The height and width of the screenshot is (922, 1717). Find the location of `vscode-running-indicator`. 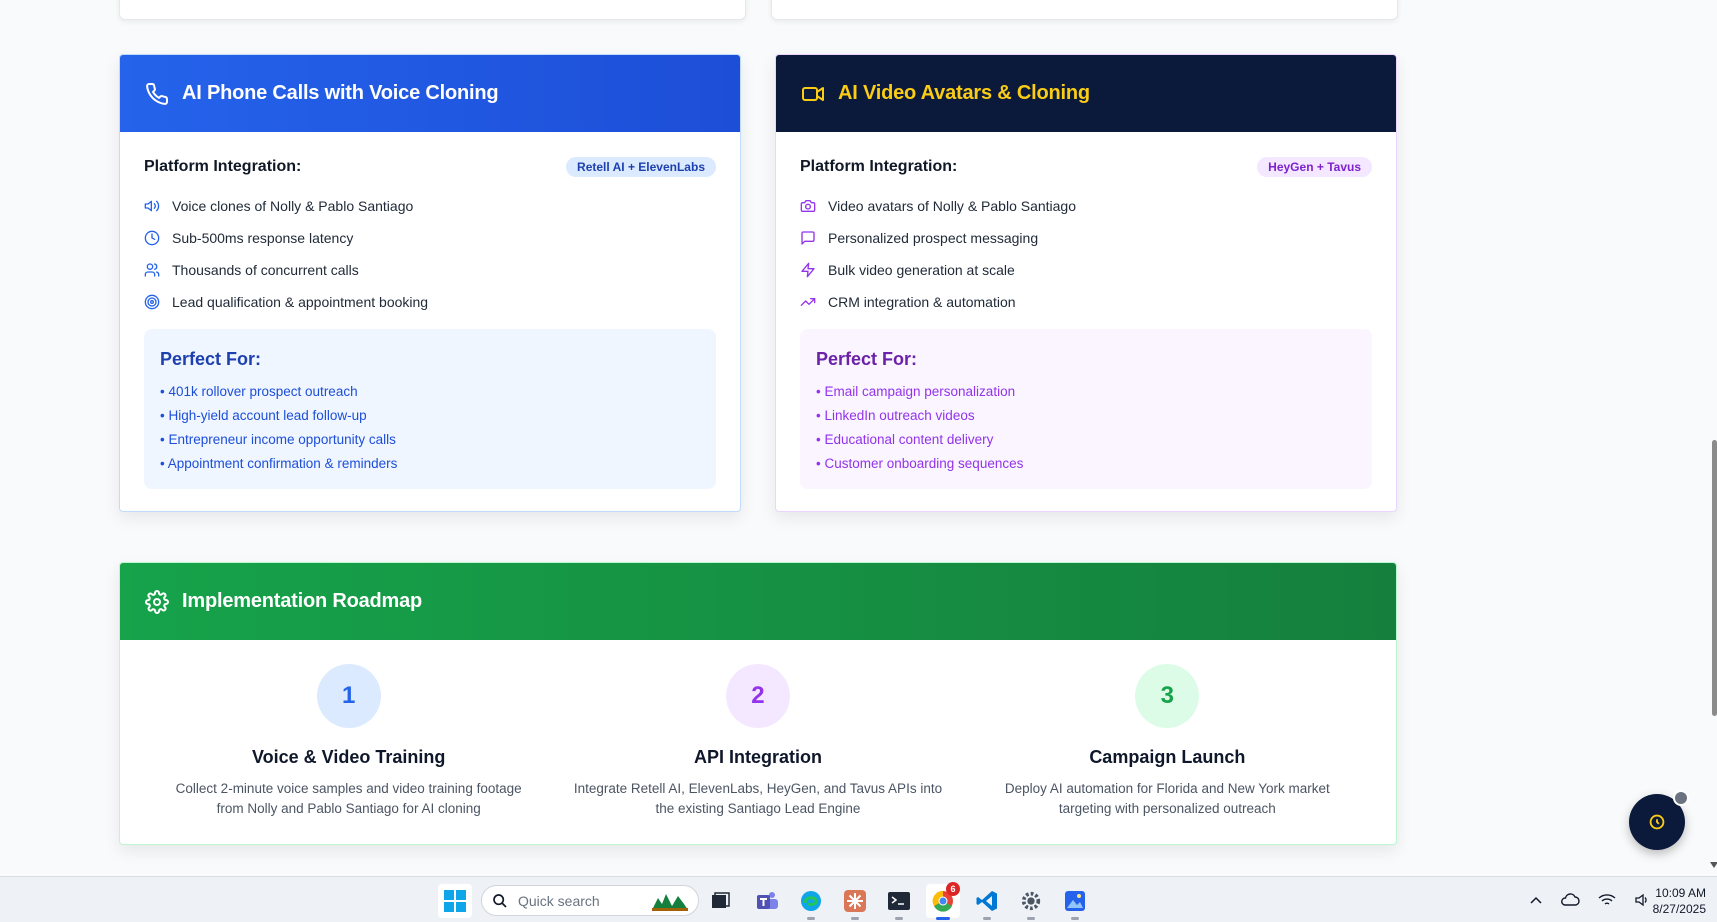

vscode-running-indicator is located at coordinates (987, 918).